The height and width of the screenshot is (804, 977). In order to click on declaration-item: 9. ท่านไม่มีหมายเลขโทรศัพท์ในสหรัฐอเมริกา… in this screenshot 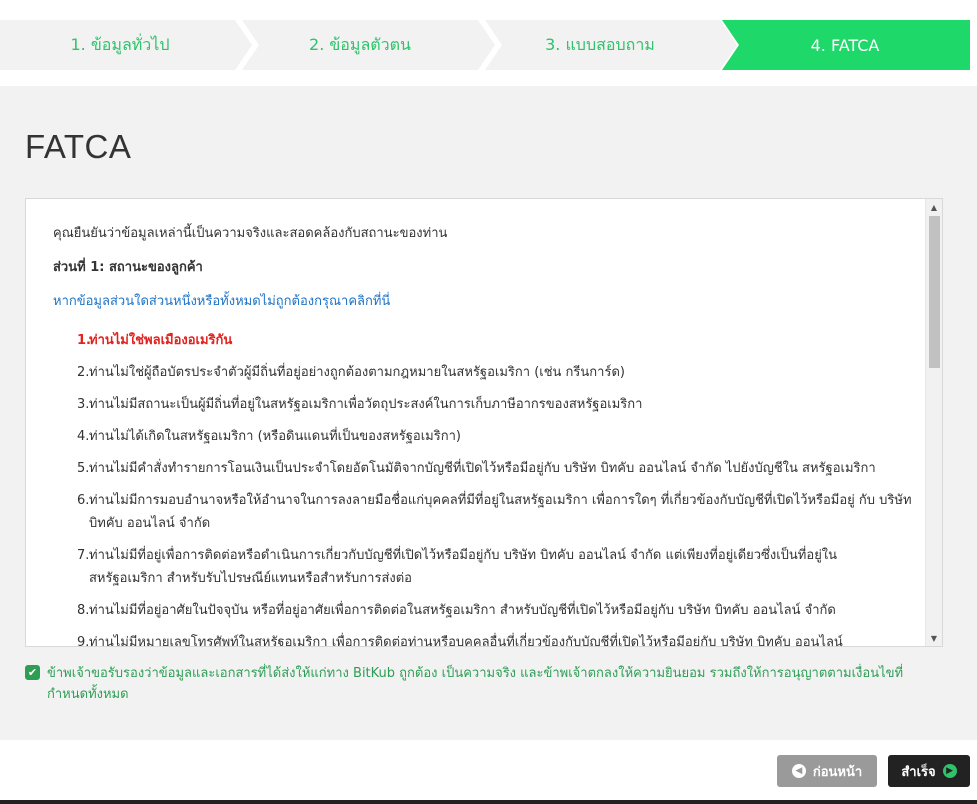, I will do `click(495, 639)`.